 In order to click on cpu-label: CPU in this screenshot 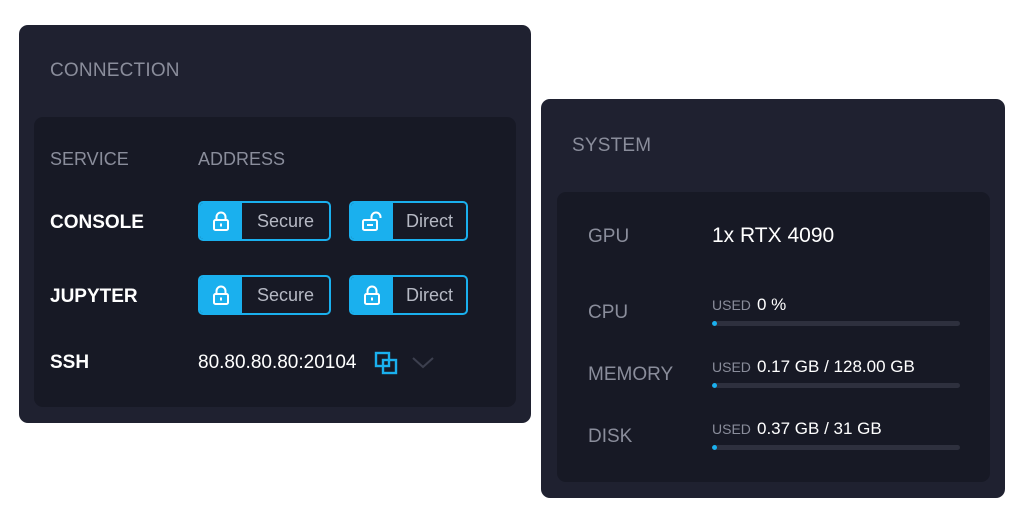, I will do `click(608, 312)`.